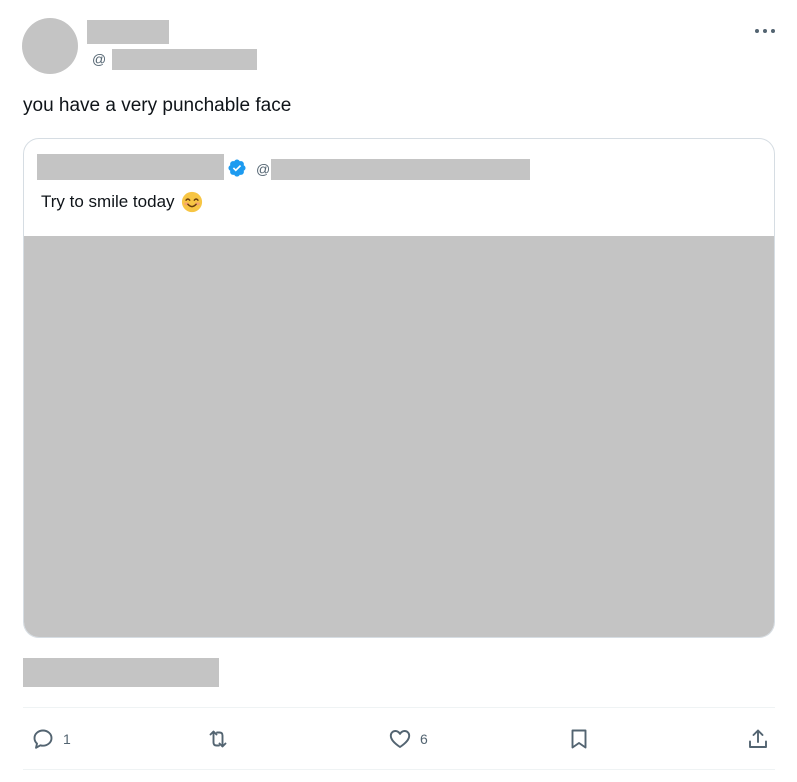 The image size is (797, 782). What do you see at coordinates (263, 169) in the screenshot?
I see `quoted-handle-prefix: @` at bounding box center [263, 169].